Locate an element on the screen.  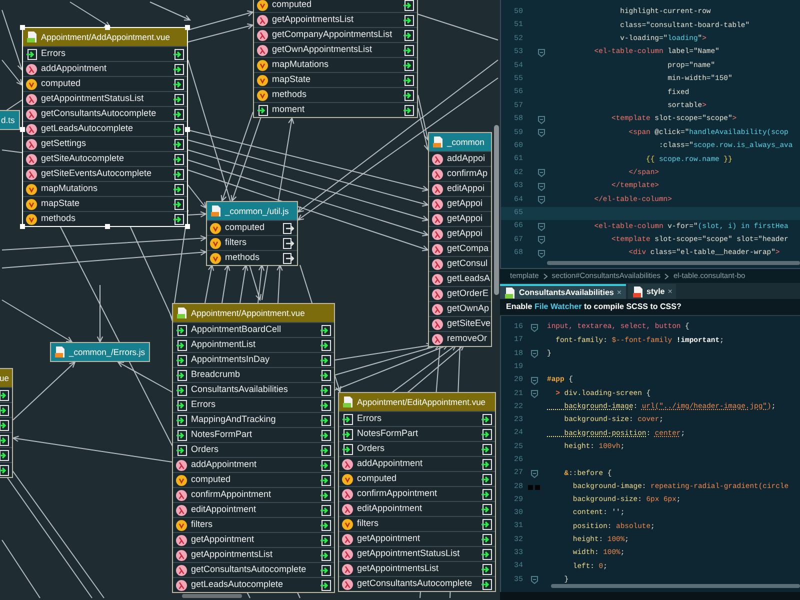
member-name: getSiteAutocomplete is located at coordinates (82, 159).